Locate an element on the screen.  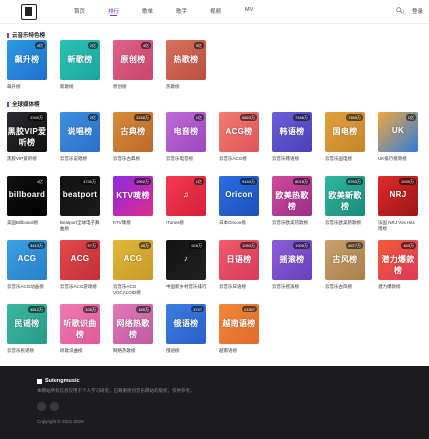
rank-card: ACG 97万 云音乐ACG游戏榜 is located at coordinates (80, 265).